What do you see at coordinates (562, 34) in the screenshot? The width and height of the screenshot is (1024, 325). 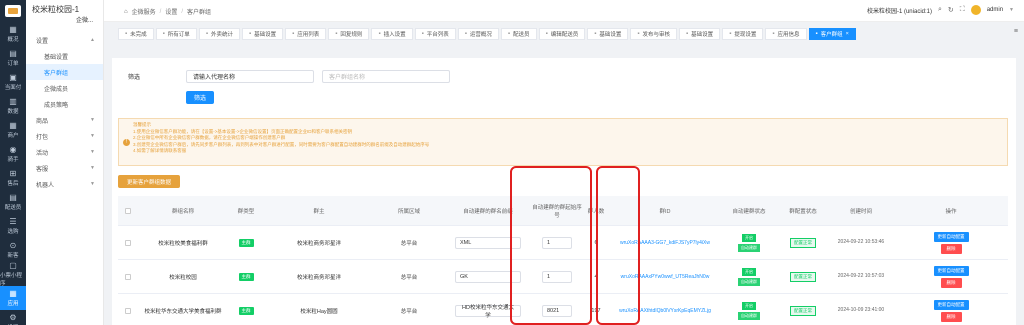 I see `tab: ▪ 编辑配送员` at bounding box center [562, 34].